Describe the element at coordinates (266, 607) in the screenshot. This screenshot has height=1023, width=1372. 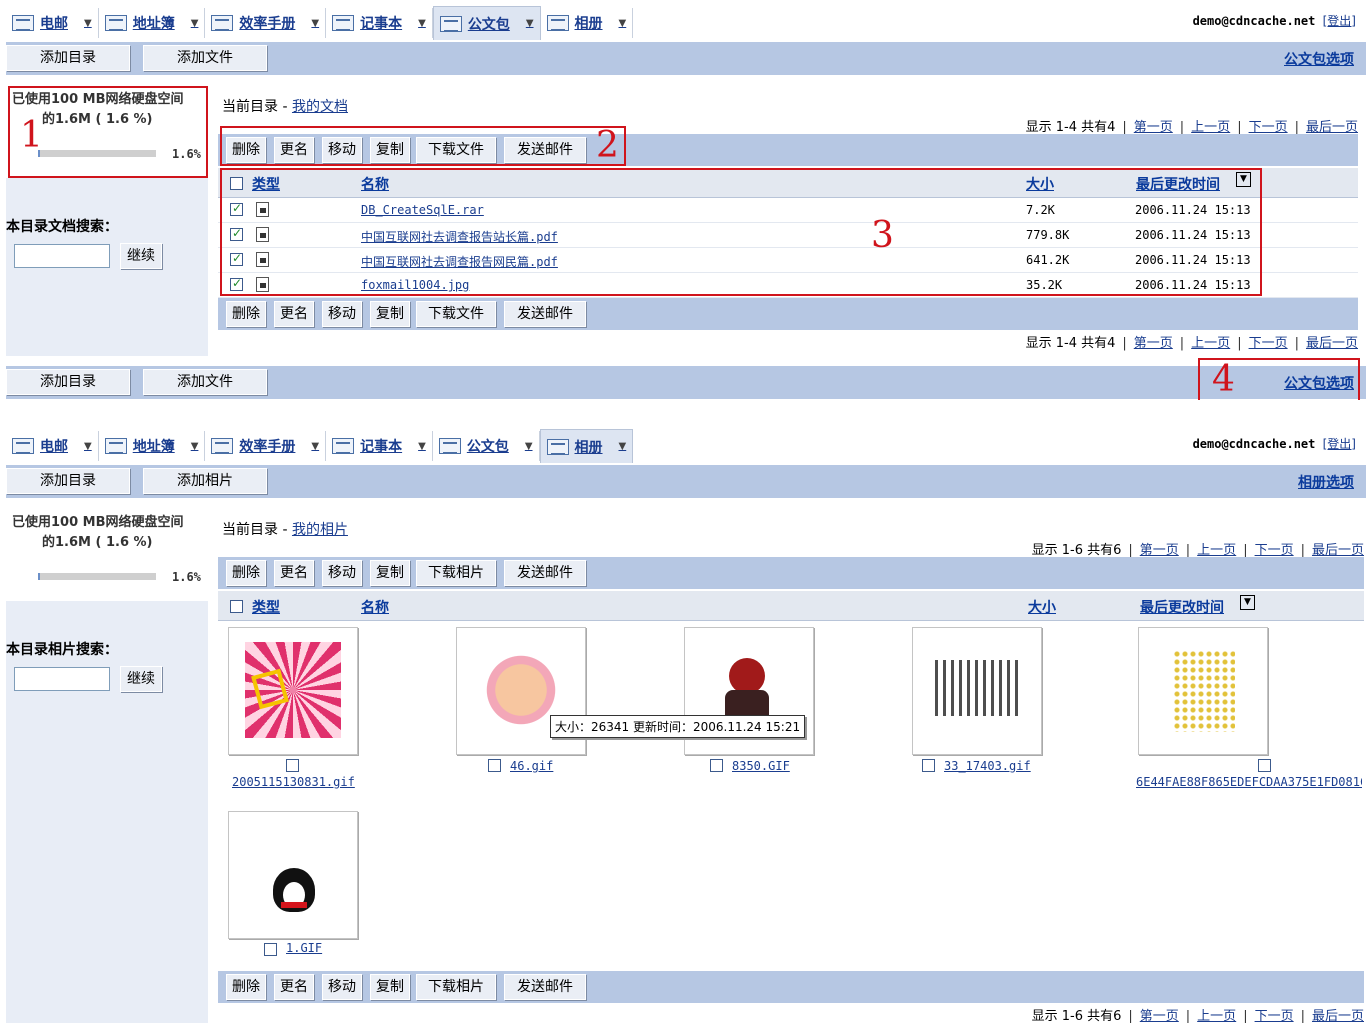
I see `col-type: 类型` at that location.